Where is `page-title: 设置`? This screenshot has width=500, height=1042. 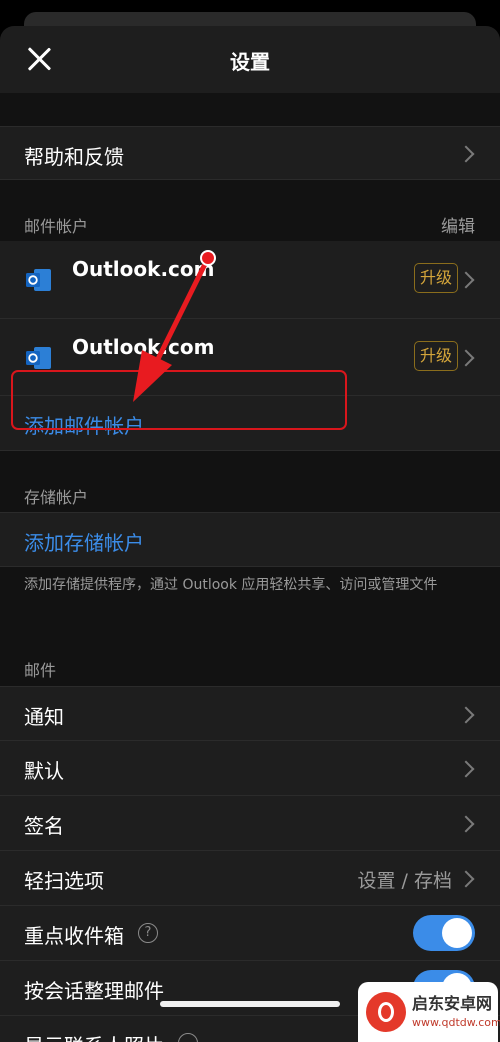 page-title: 设置 is located at coordinates (250, 62).